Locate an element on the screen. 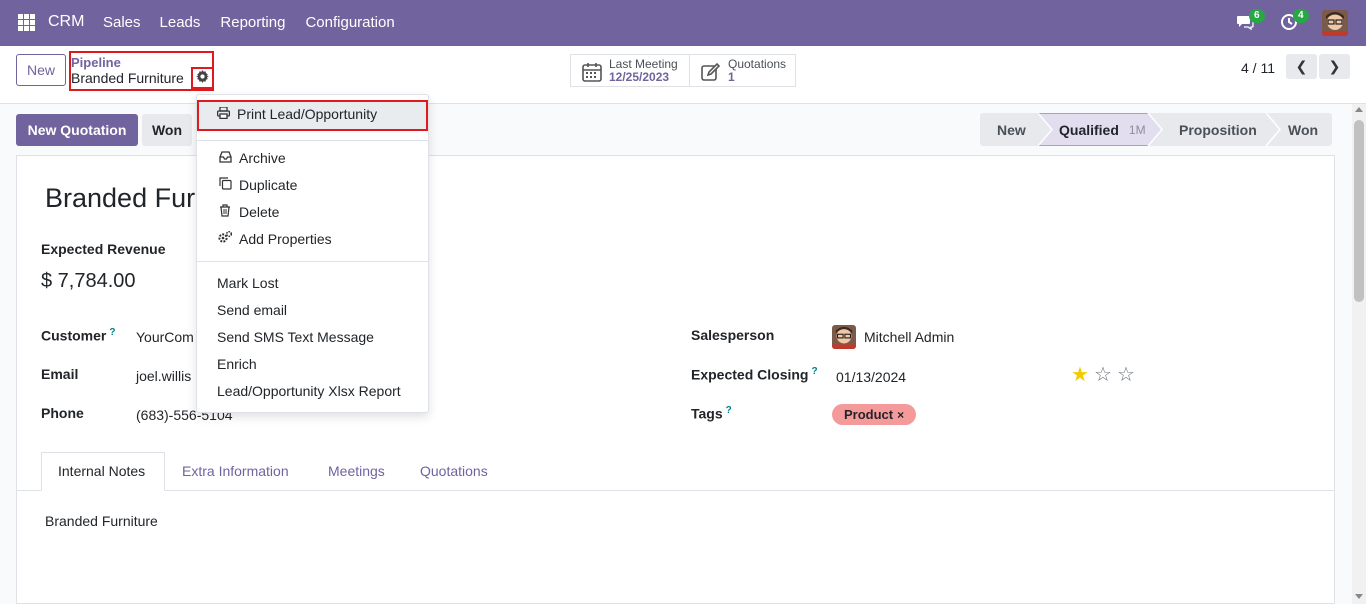  pager-value: 4 / 11 is located at coordinates (1258, 68).